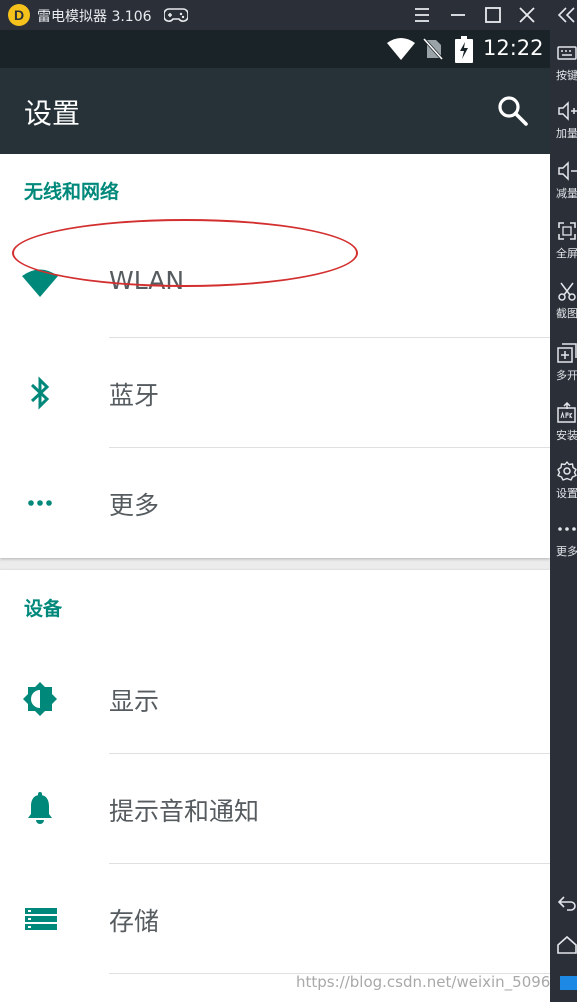  Describe the element at coordinates (567, 231) in the screenshot. I see `fullscreen-icon` at that location.